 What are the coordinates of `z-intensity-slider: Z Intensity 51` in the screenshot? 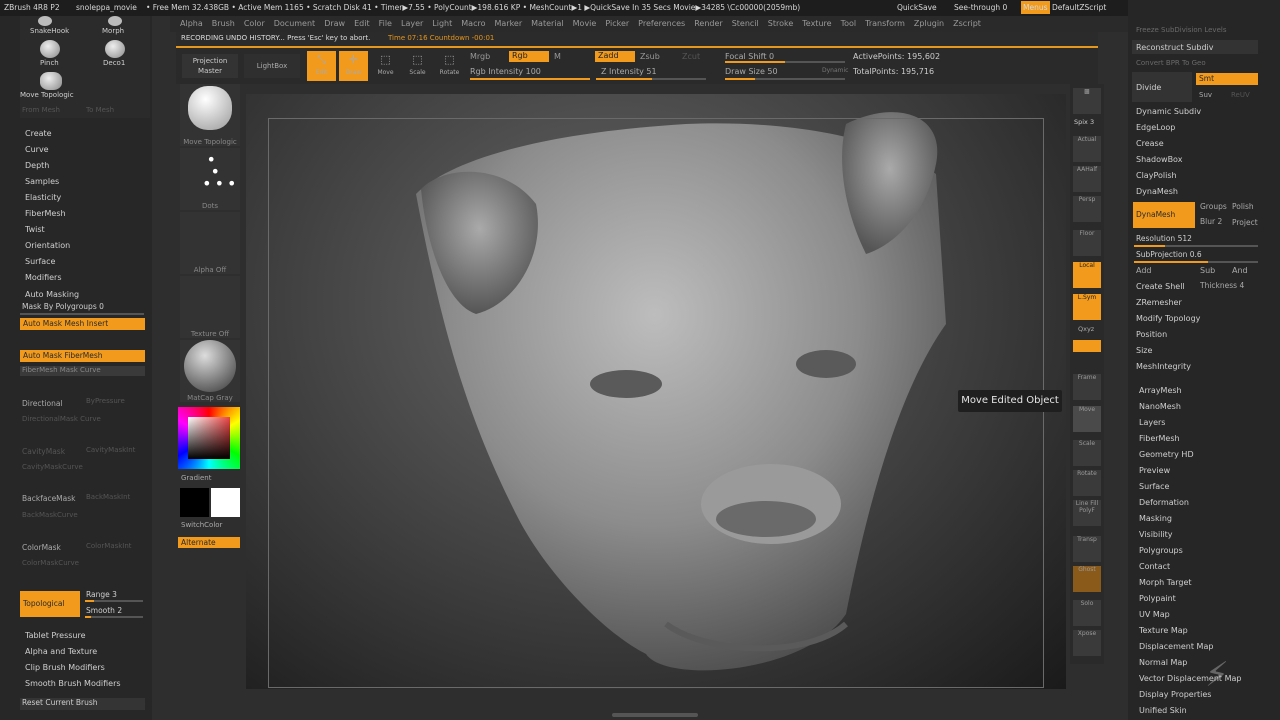 It's located at (629, 71).